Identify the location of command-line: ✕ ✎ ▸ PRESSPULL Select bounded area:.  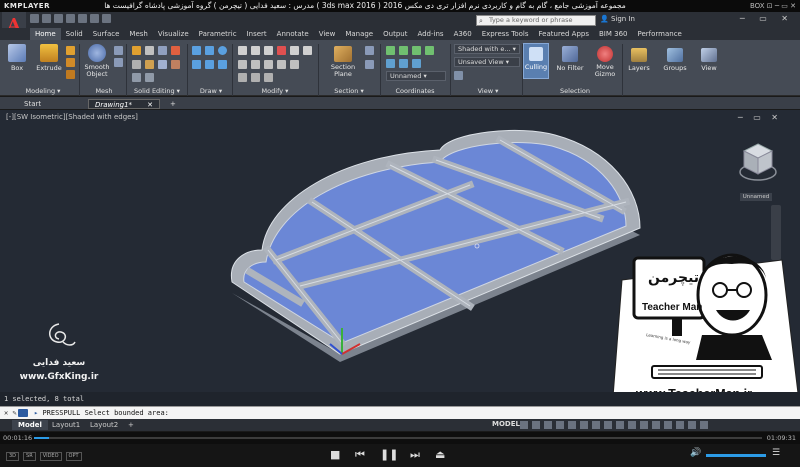
(400, 412).